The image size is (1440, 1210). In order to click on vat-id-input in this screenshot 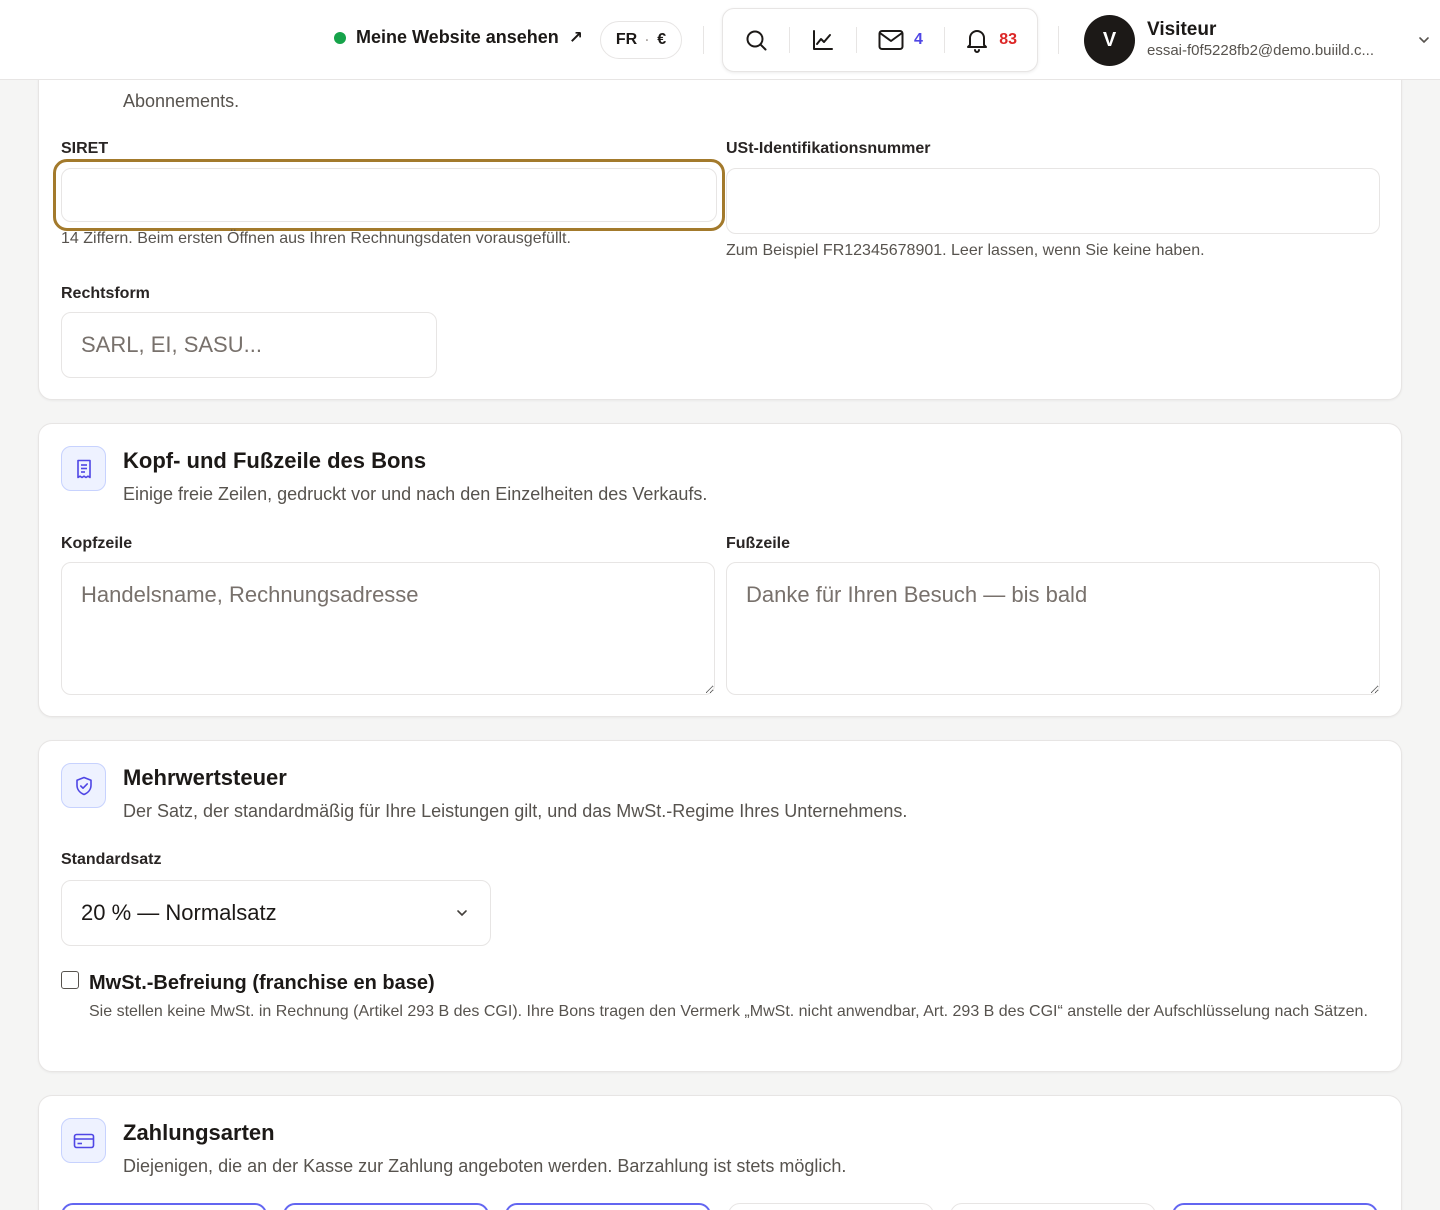, I will do `click(1053, 201)`.